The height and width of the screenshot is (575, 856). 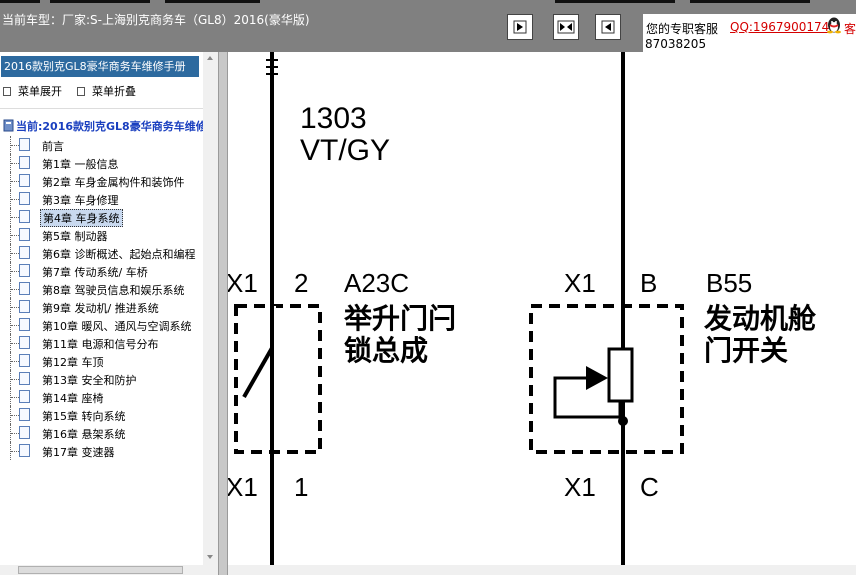 What do you see at coordinates (156, 20) in the screenshot?
I see `vehicle-title: 当前车型：厂家:S-上海别克商务车（GL8）2016(豪华版)` at bounding box center [156, 20].